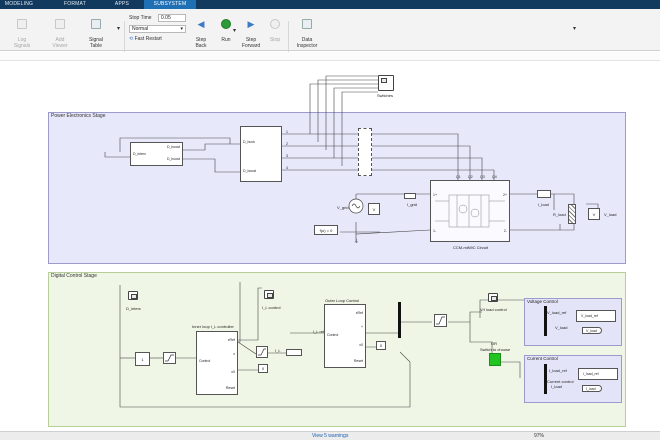 This screenshot has height=440, width=660. What do you see at coordinates (365, 152) in the screenshot?
I see `goto-tags-block` at bounding box center [365, 152].